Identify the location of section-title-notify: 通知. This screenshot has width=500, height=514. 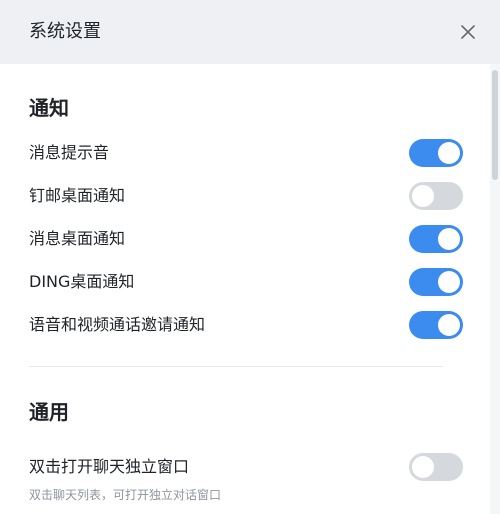
(49, 108).